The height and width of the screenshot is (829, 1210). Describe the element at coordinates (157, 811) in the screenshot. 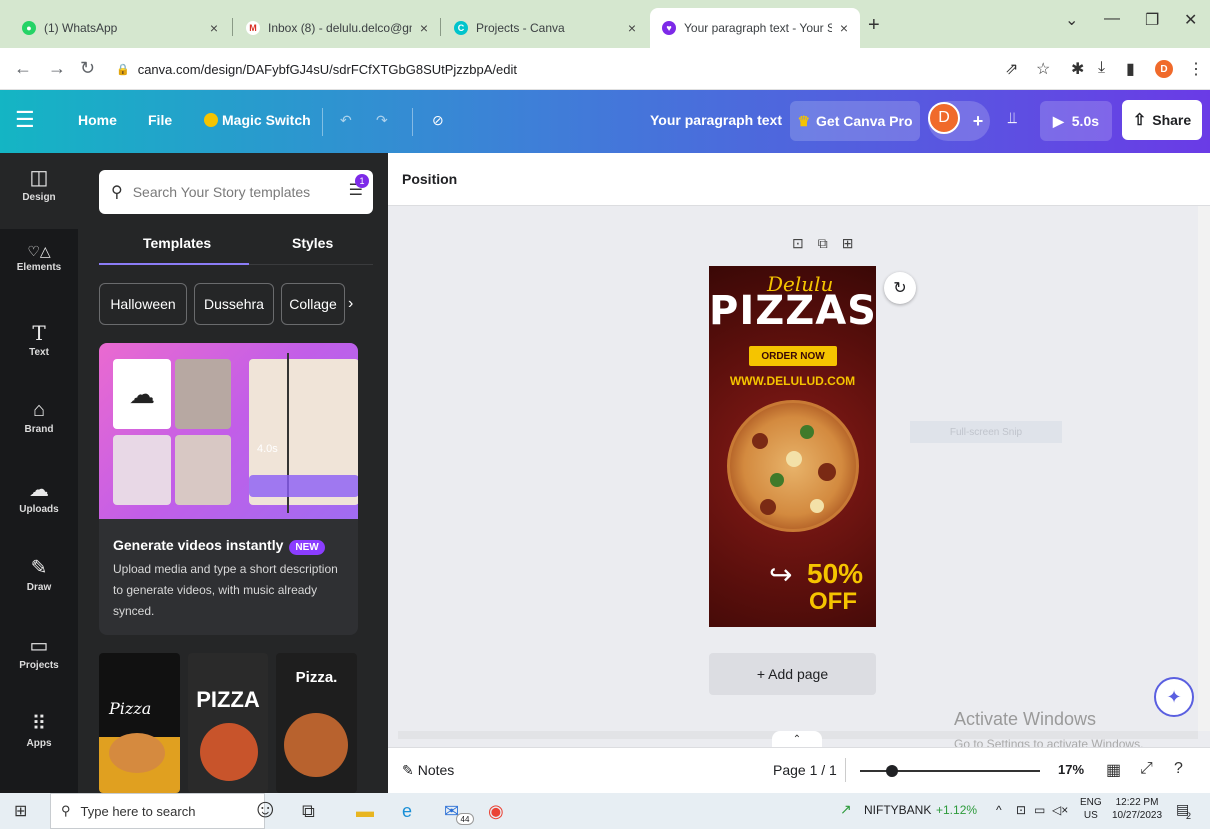

I see `taskbar-search-input: ⚲ Type here to search` at that location.